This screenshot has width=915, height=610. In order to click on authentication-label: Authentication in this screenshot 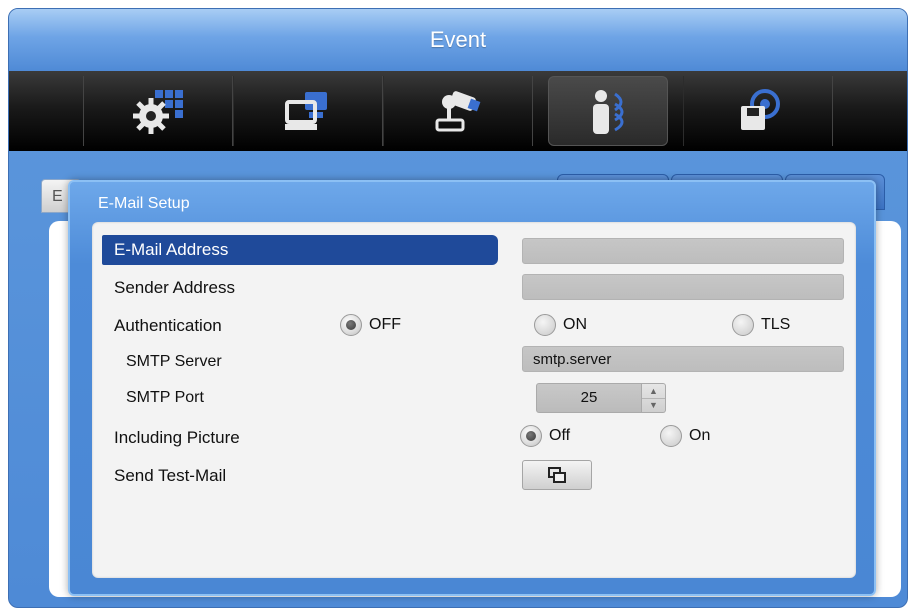, I will do `click(168, 325)`.